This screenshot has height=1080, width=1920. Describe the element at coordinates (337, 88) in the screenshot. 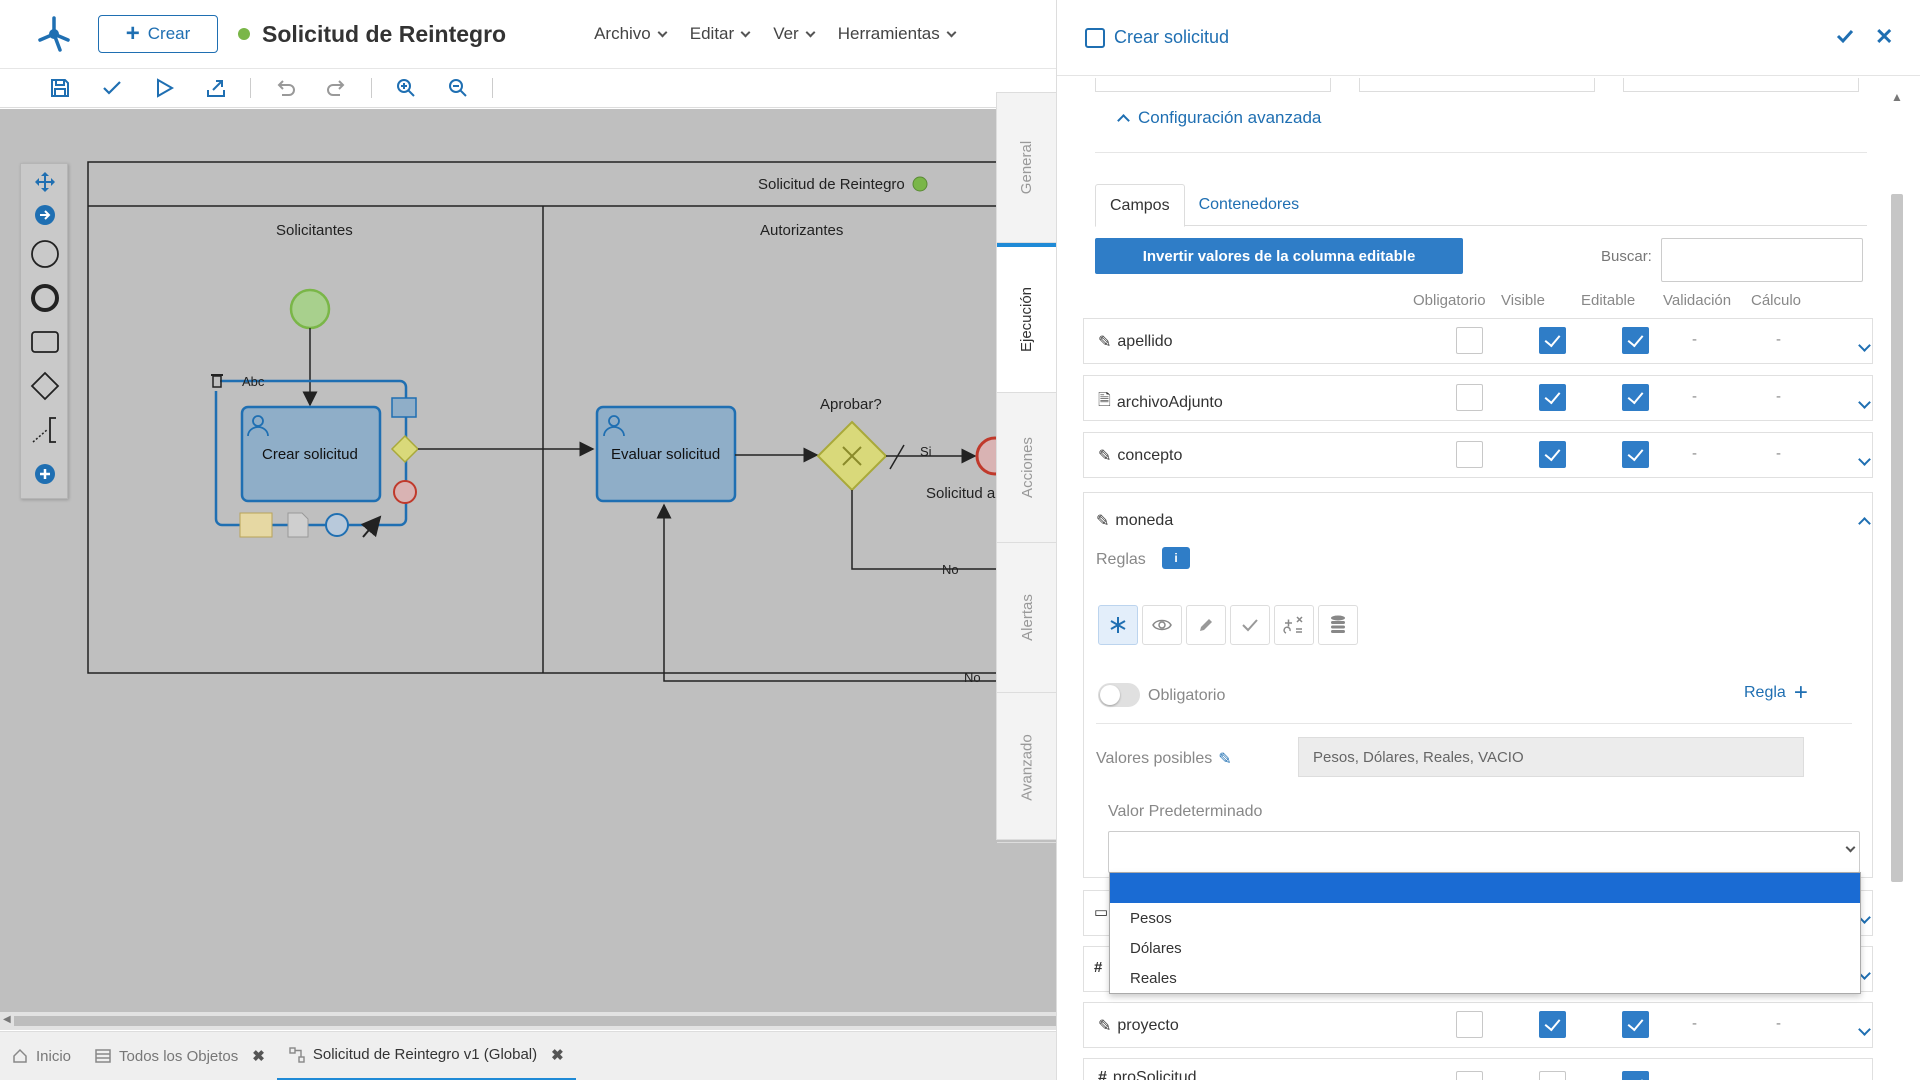

I see `redo-button` at that location.